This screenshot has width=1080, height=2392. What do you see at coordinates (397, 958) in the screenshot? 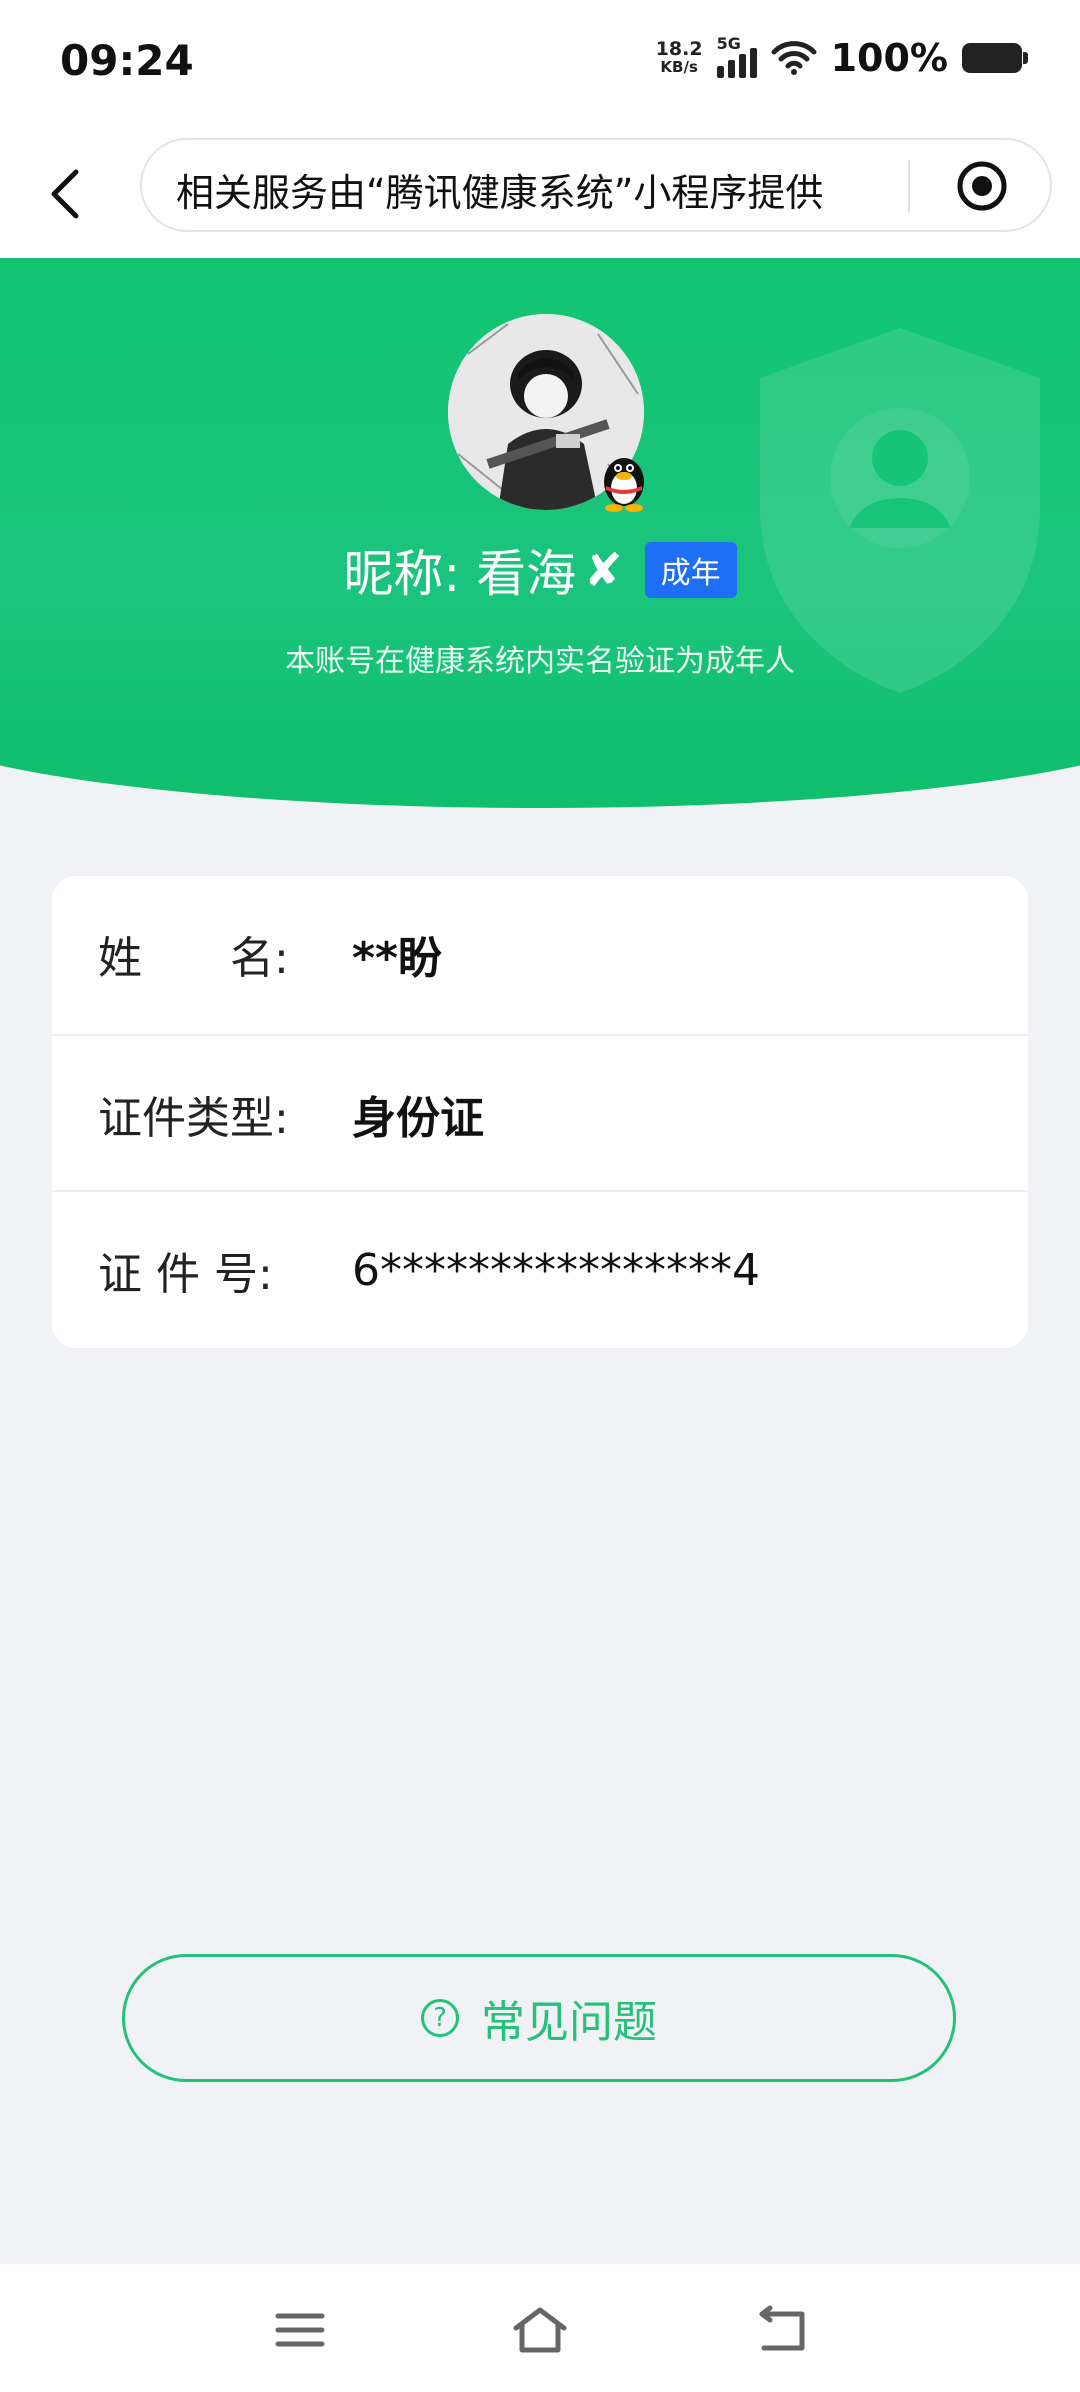
I see `info-value: **盼` at bounding box center [397, 958].